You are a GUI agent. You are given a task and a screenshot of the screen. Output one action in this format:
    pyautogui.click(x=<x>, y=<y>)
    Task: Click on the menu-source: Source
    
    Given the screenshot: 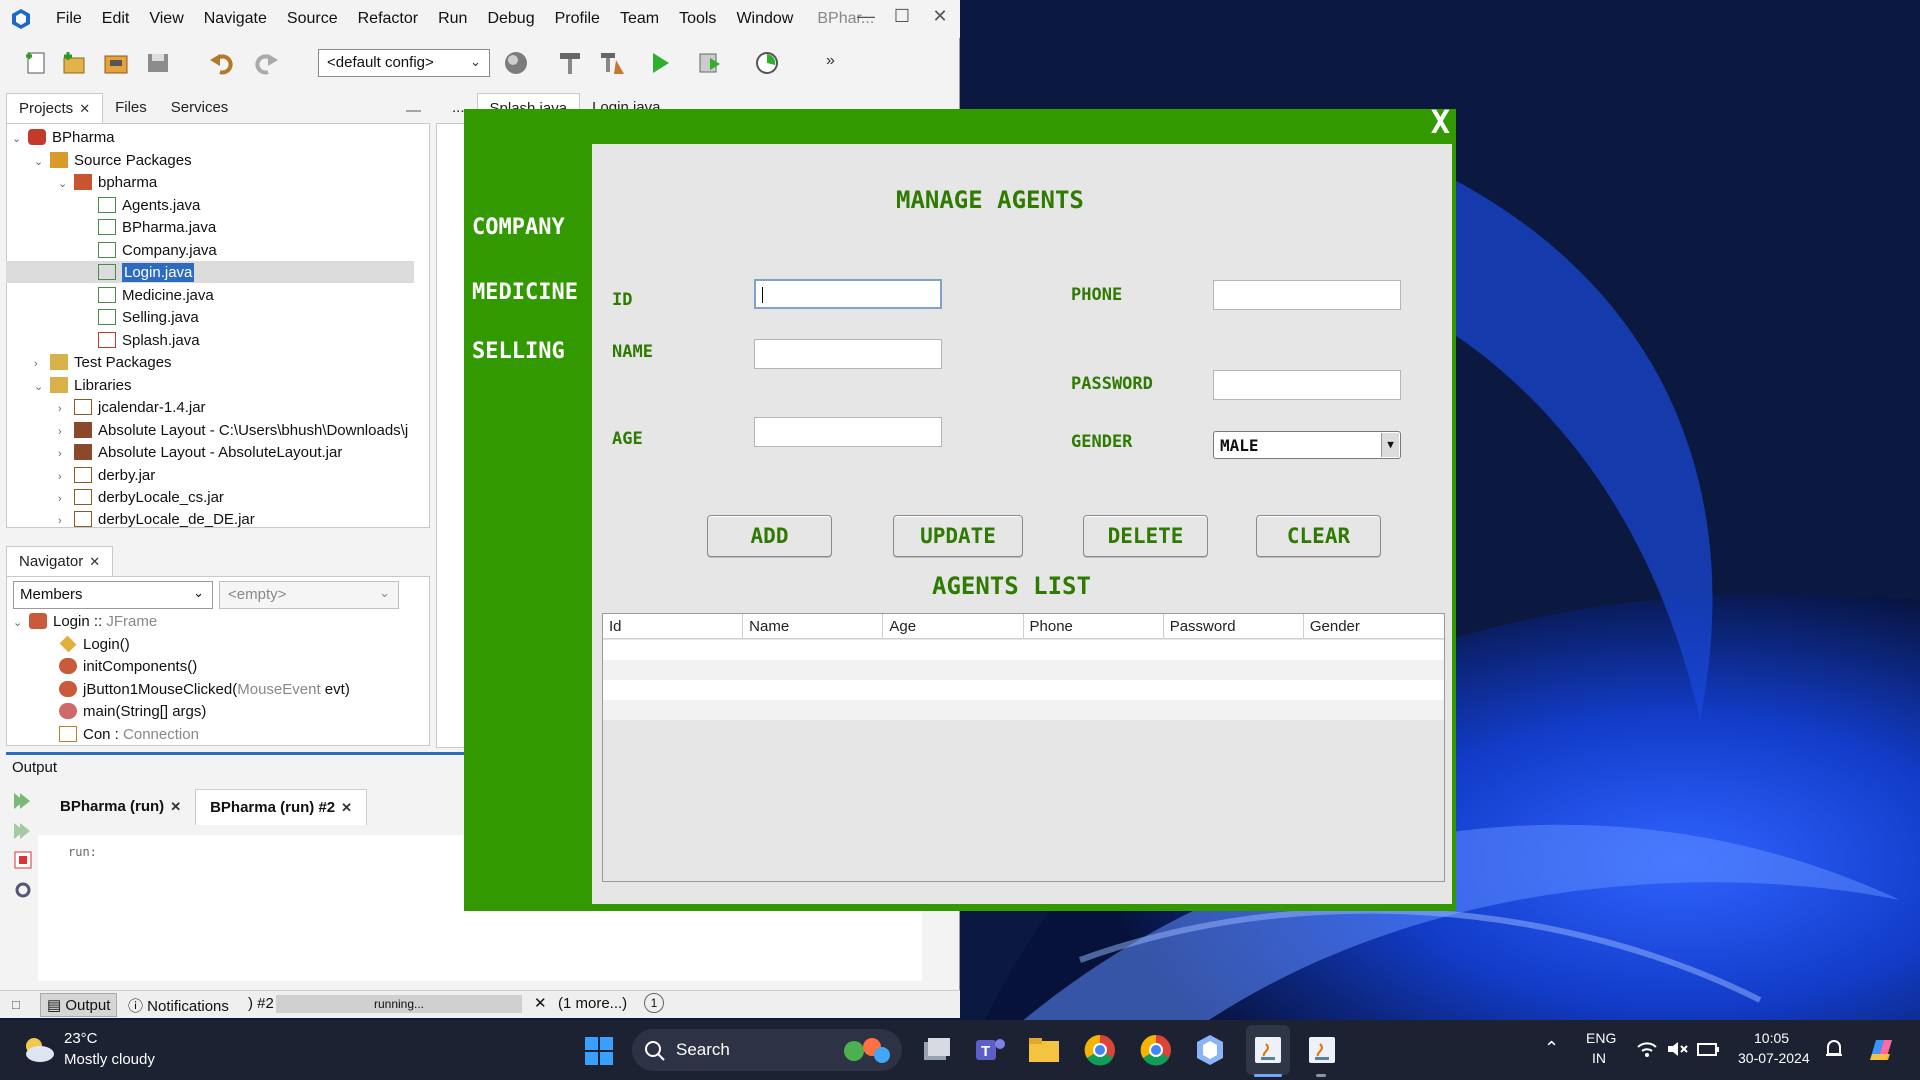 What is the action you would take?
    pyautogui.click(x=312, y=19)
    